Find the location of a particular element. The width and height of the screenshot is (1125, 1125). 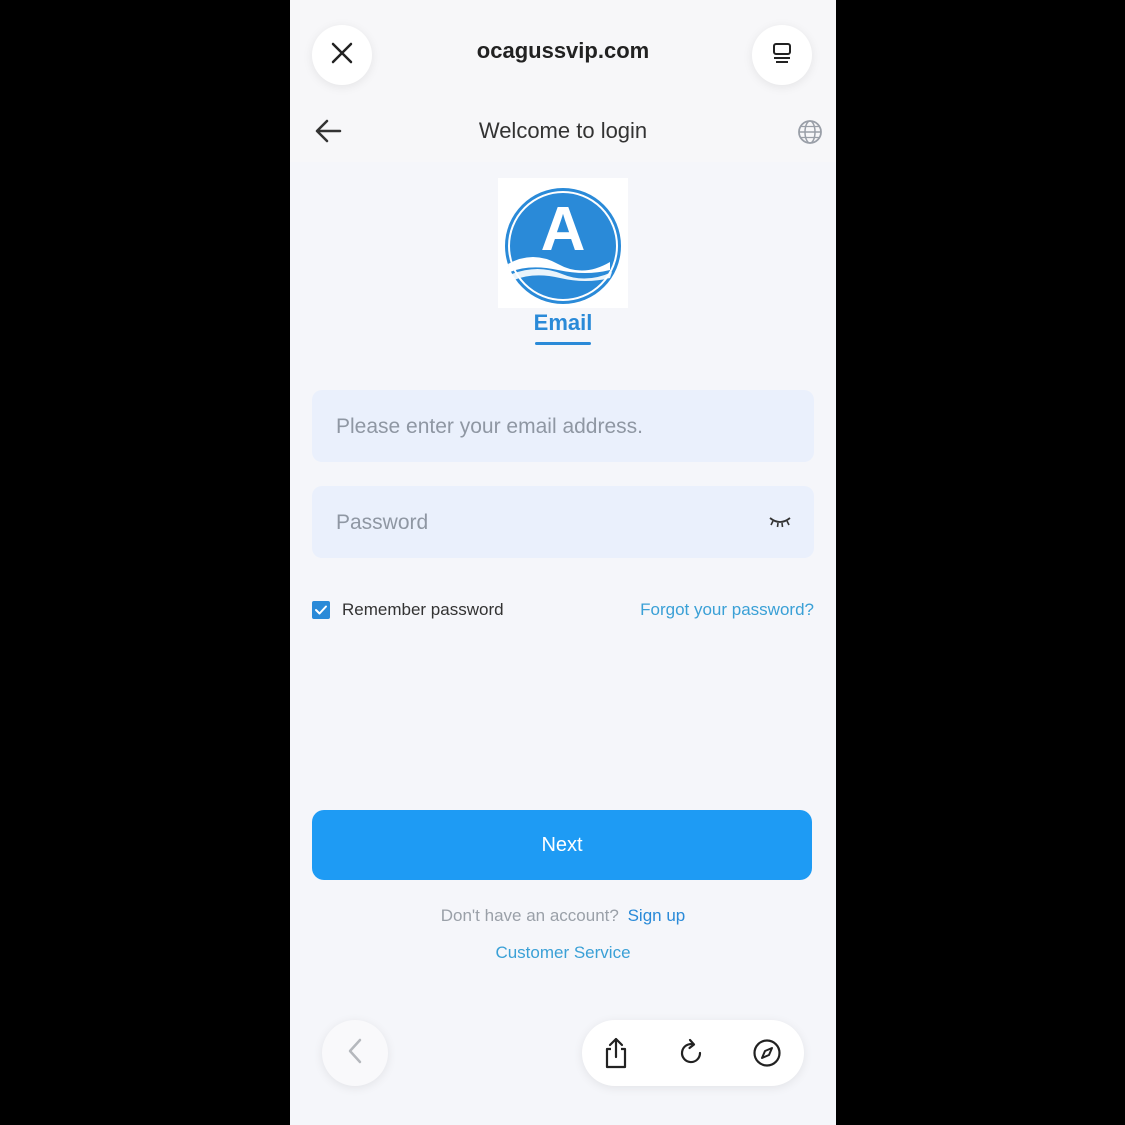

tabs-button is located at coordinates (782, 55).